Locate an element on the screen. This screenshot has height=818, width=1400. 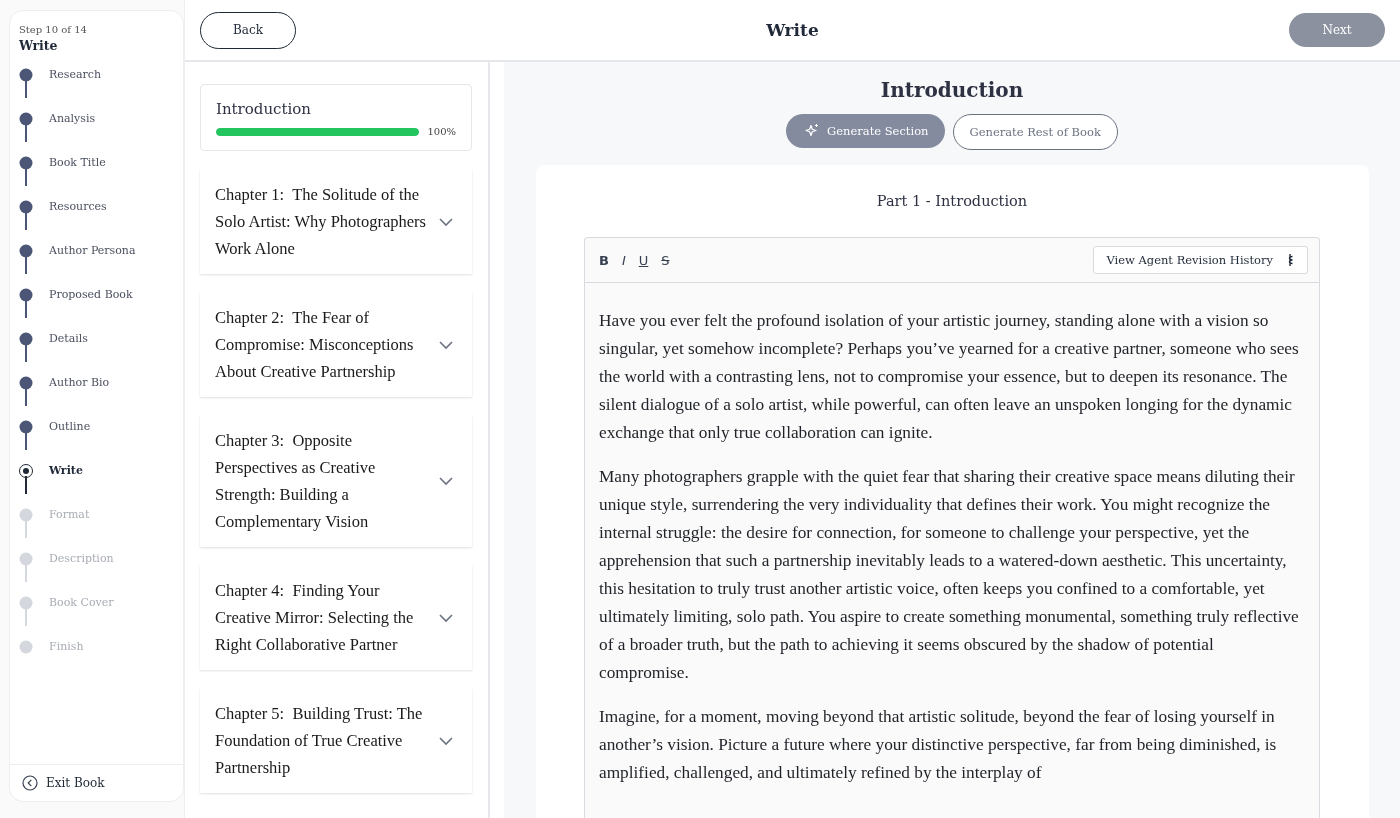
paragraph: Imagine, for a moment, moving beyond that artistic solitude, beyond the fear of losing yourself in another’s vision. Picture a future where your distinctive perspective, far from being diminished, is amplified, challenged, and ultimately refined by the interplay of is located at coordinates (938, 745).